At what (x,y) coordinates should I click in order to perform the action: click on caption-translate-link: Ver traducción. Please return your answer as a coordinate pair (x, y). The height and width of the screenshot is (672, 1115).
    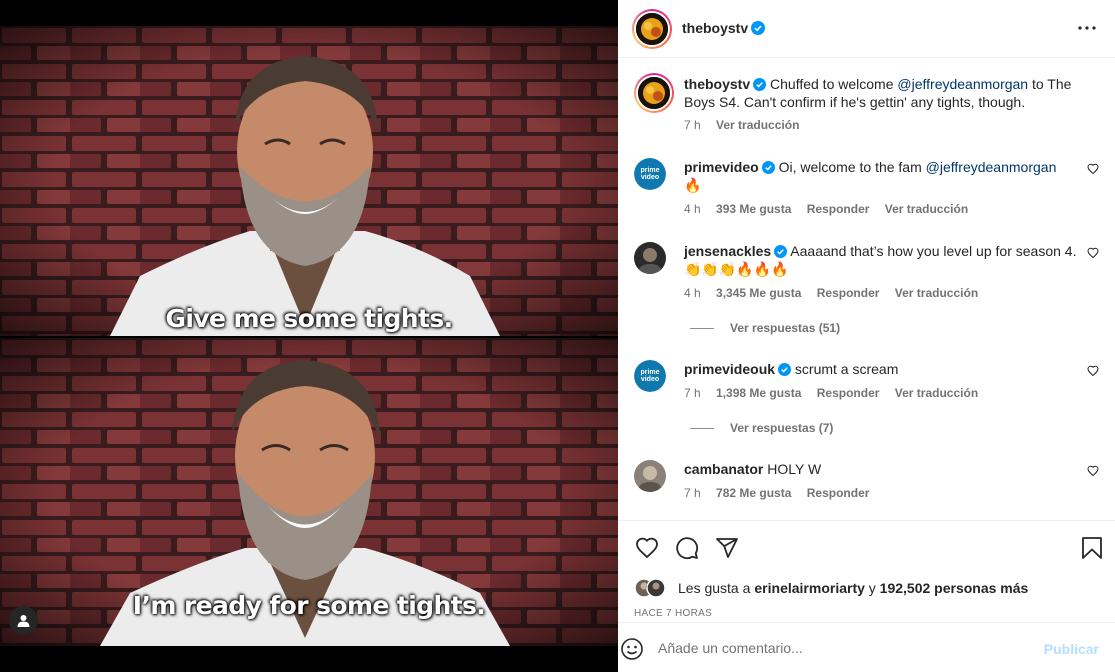
    Looking at the image, I should click on (757, 125).